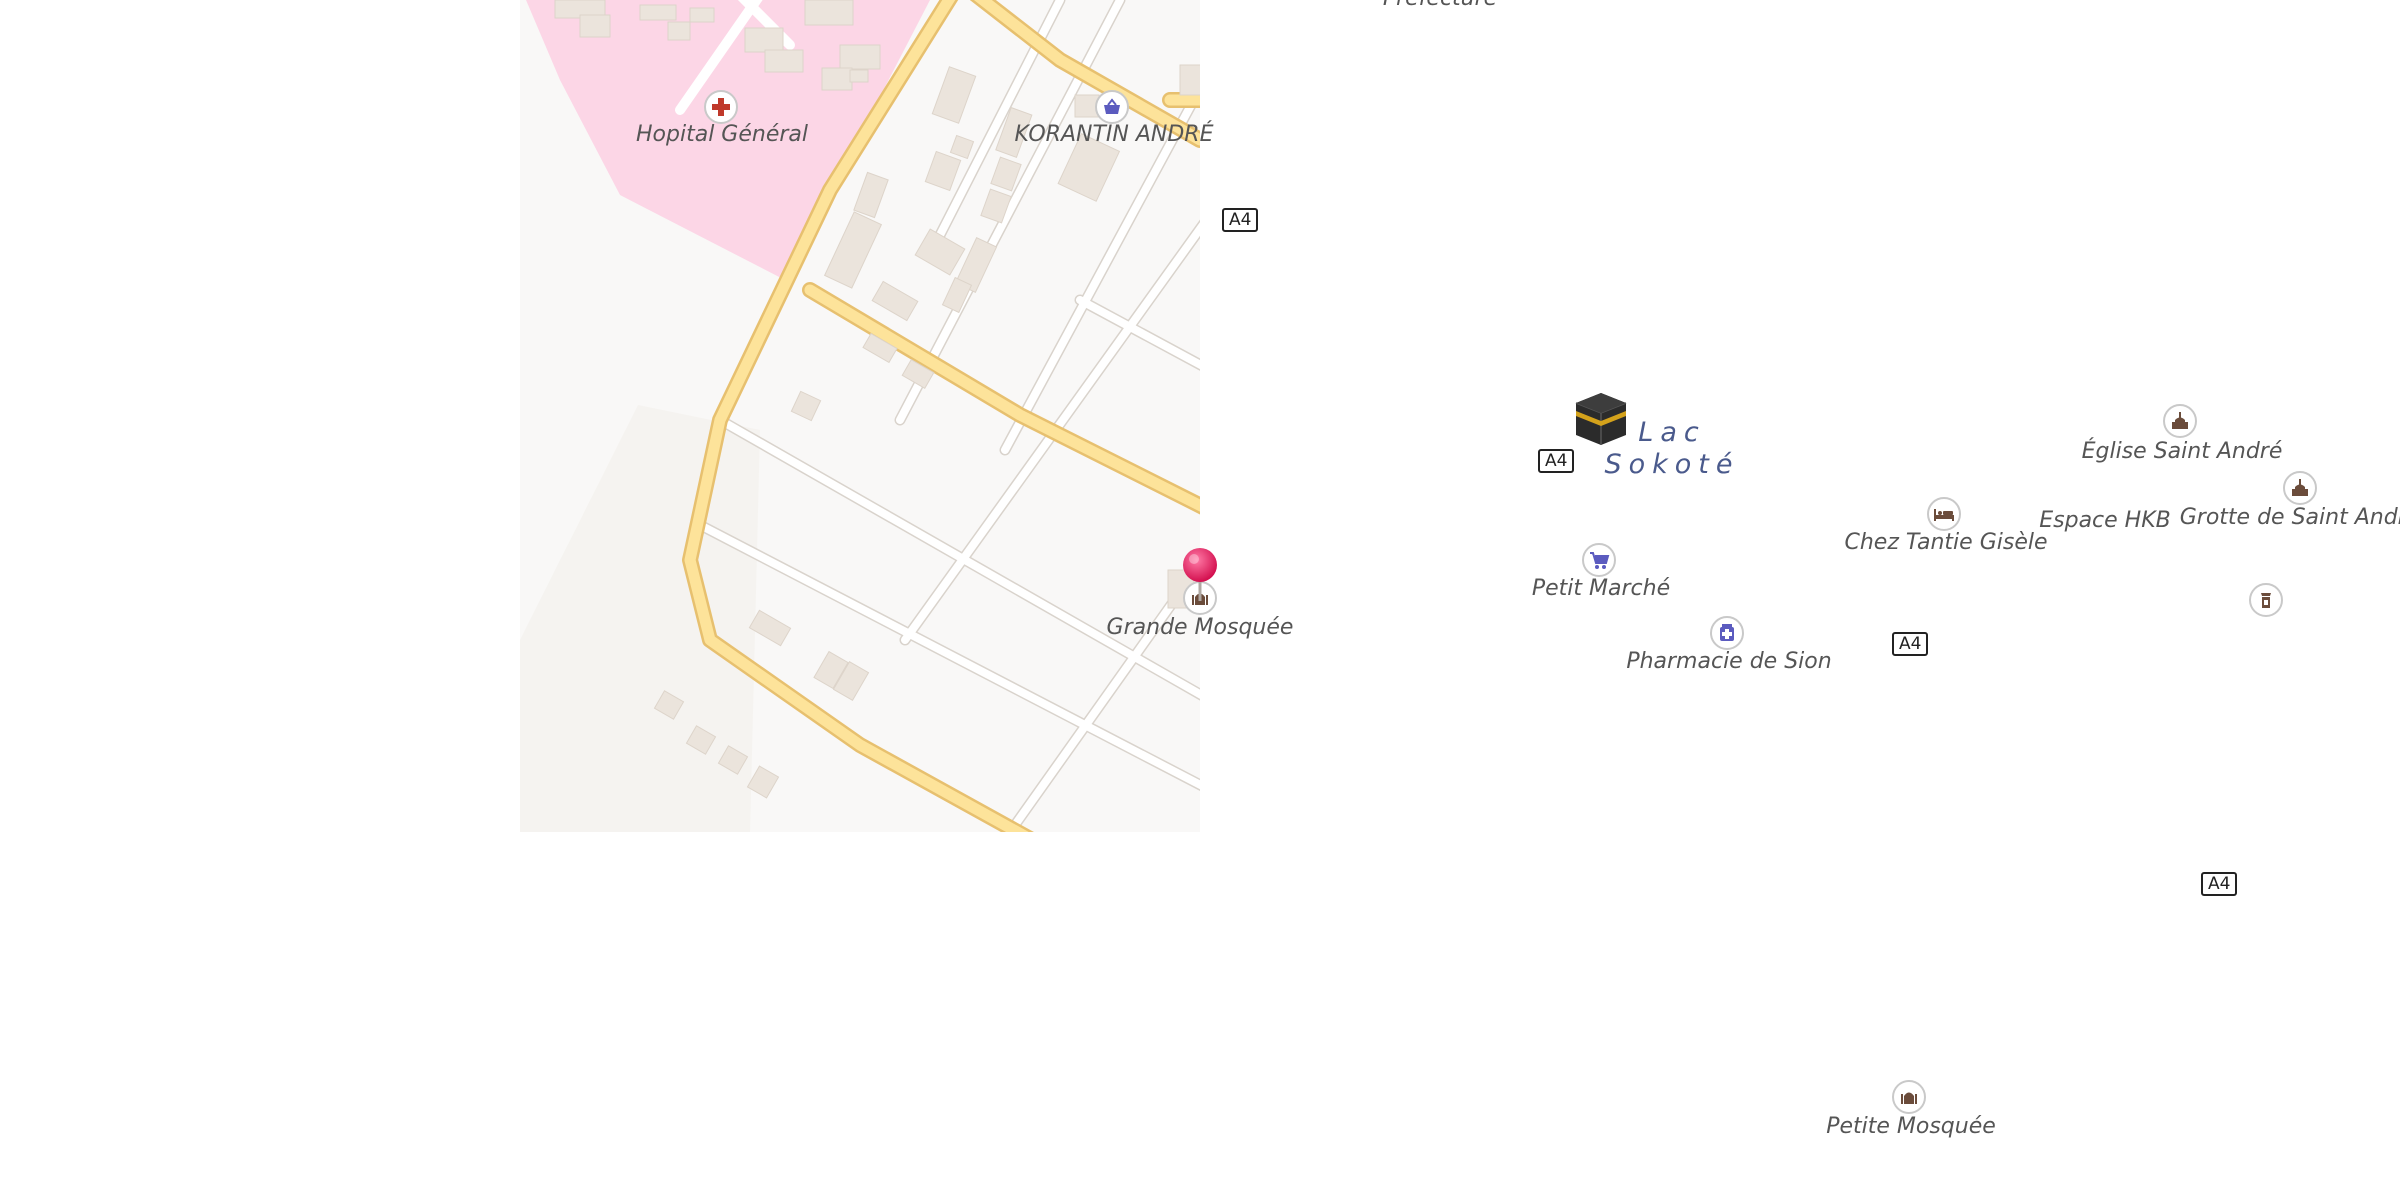 The width and height of the screenshot is (2400, 1200). What do you see at coordinates (1599, 560) in the screenshot?
I see `shopping-cart-icon` at bounding box center [1599, 560].